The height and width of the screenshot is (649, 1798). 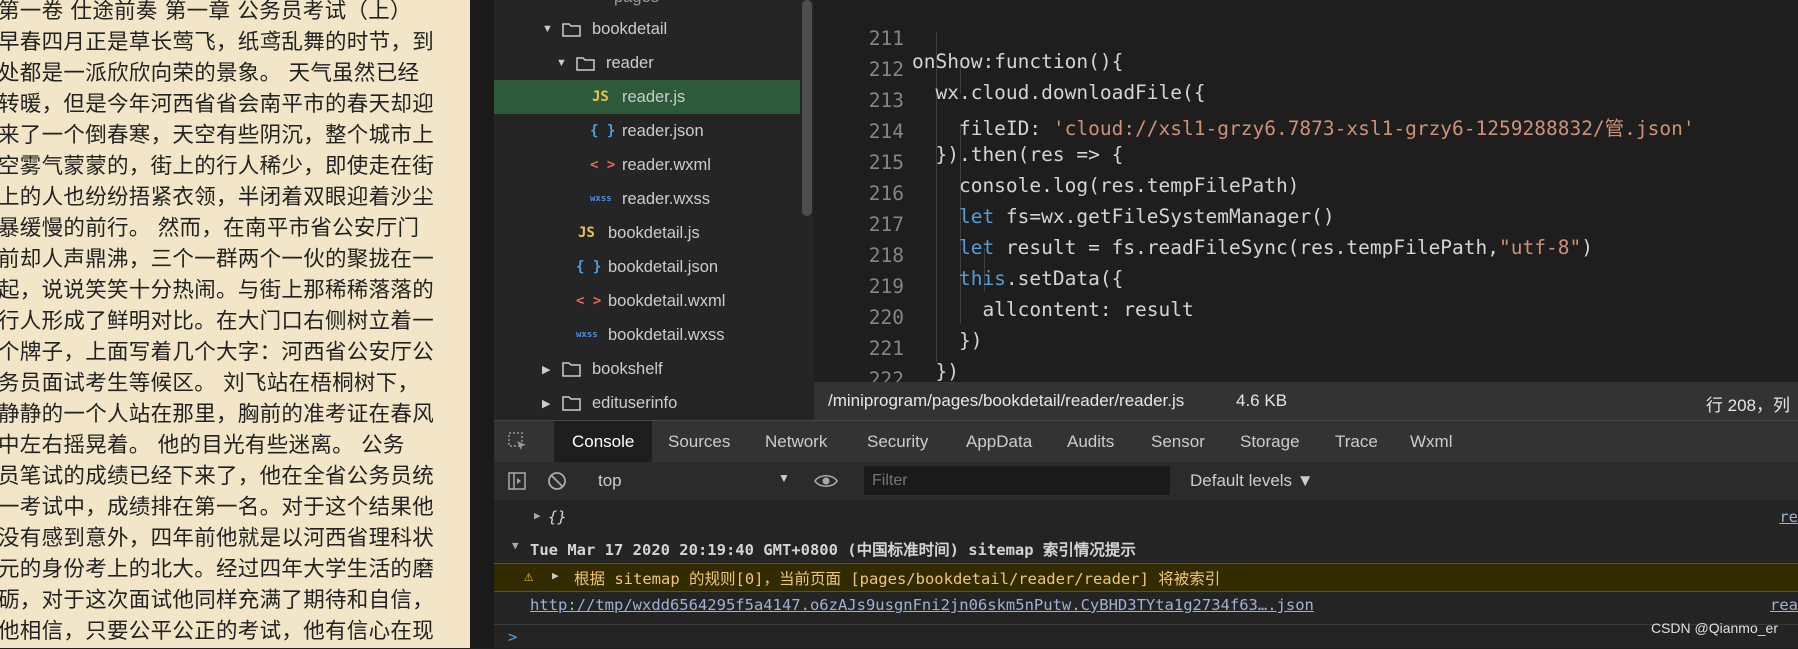 I want to click on reader-text-line: 早春四月正是草长莺飞，纸鸢乱舞的时节，到, so click(x=217, y=42).